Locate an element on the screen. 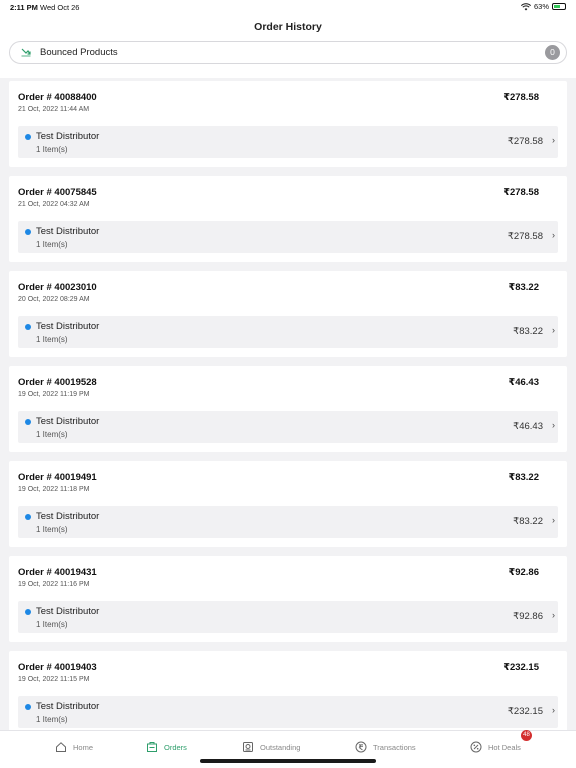 The height and width of the screenshot is (768, 576). order-id: Order # 40019491 is located at coordinates (57, 477).